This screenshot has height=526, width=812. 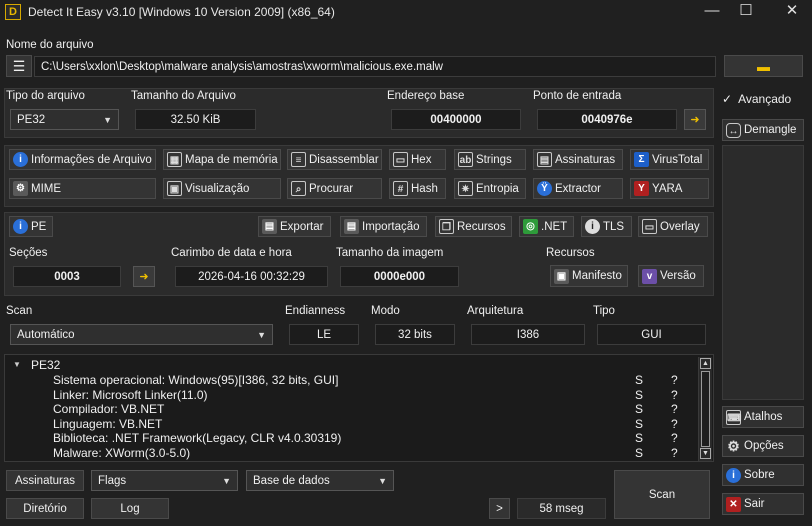 I want to click on about-button: i Sobre, so click(x=763, y=475).